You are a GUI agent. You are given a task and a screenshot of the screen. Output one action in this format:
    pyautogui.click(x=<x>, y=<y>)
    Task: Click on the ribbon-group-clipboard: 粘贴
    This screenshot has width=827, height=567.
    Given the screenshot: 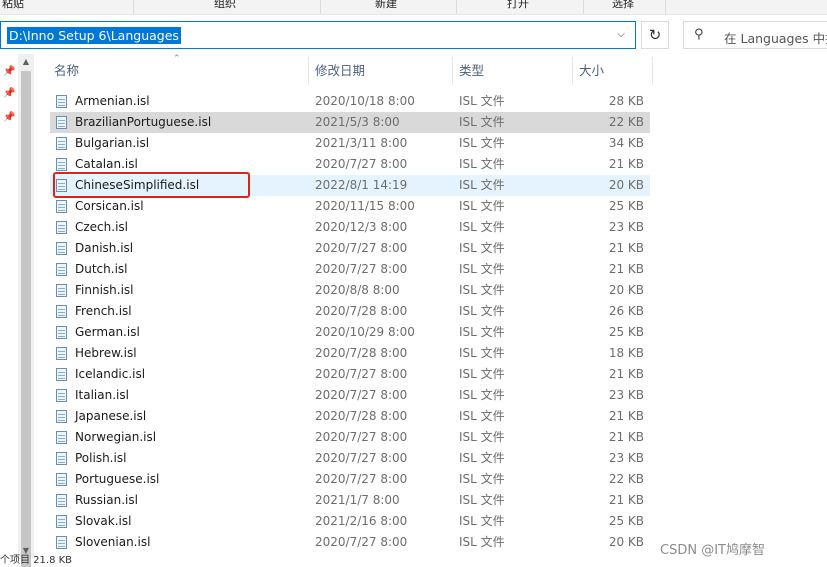 What is the action you would take?
    pyautogui.click(x=13, y=5)
    